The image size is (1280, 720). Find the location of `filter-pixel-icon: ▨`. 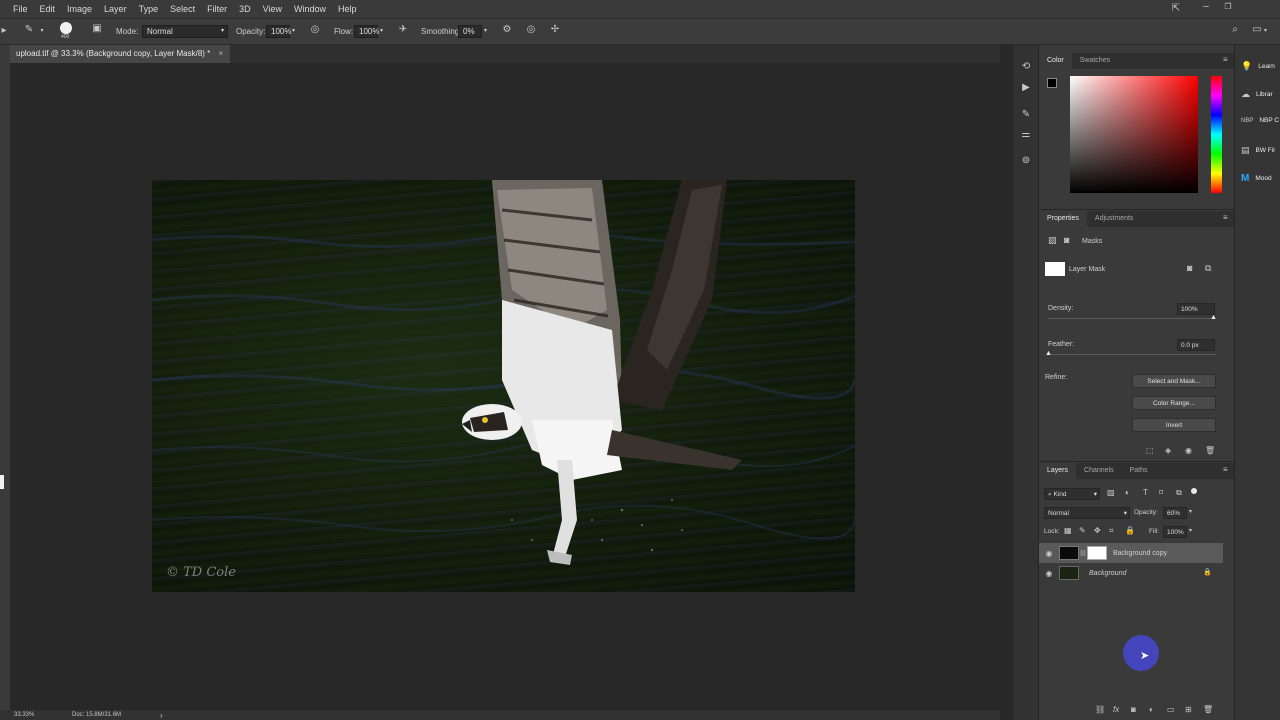

filter-pixel-icon: ▨ is located at coordinates (1111, 492).